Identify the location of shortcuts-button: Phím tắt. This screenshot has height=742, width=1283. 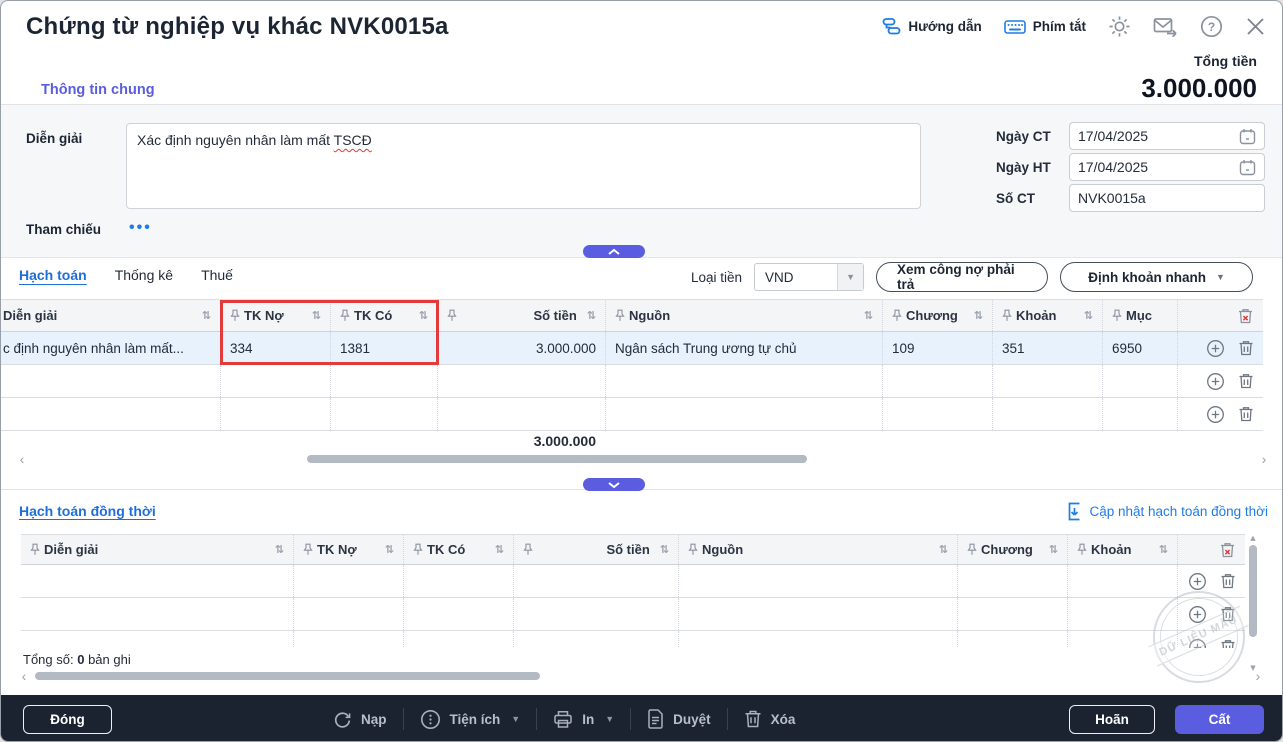
(1044, 27).